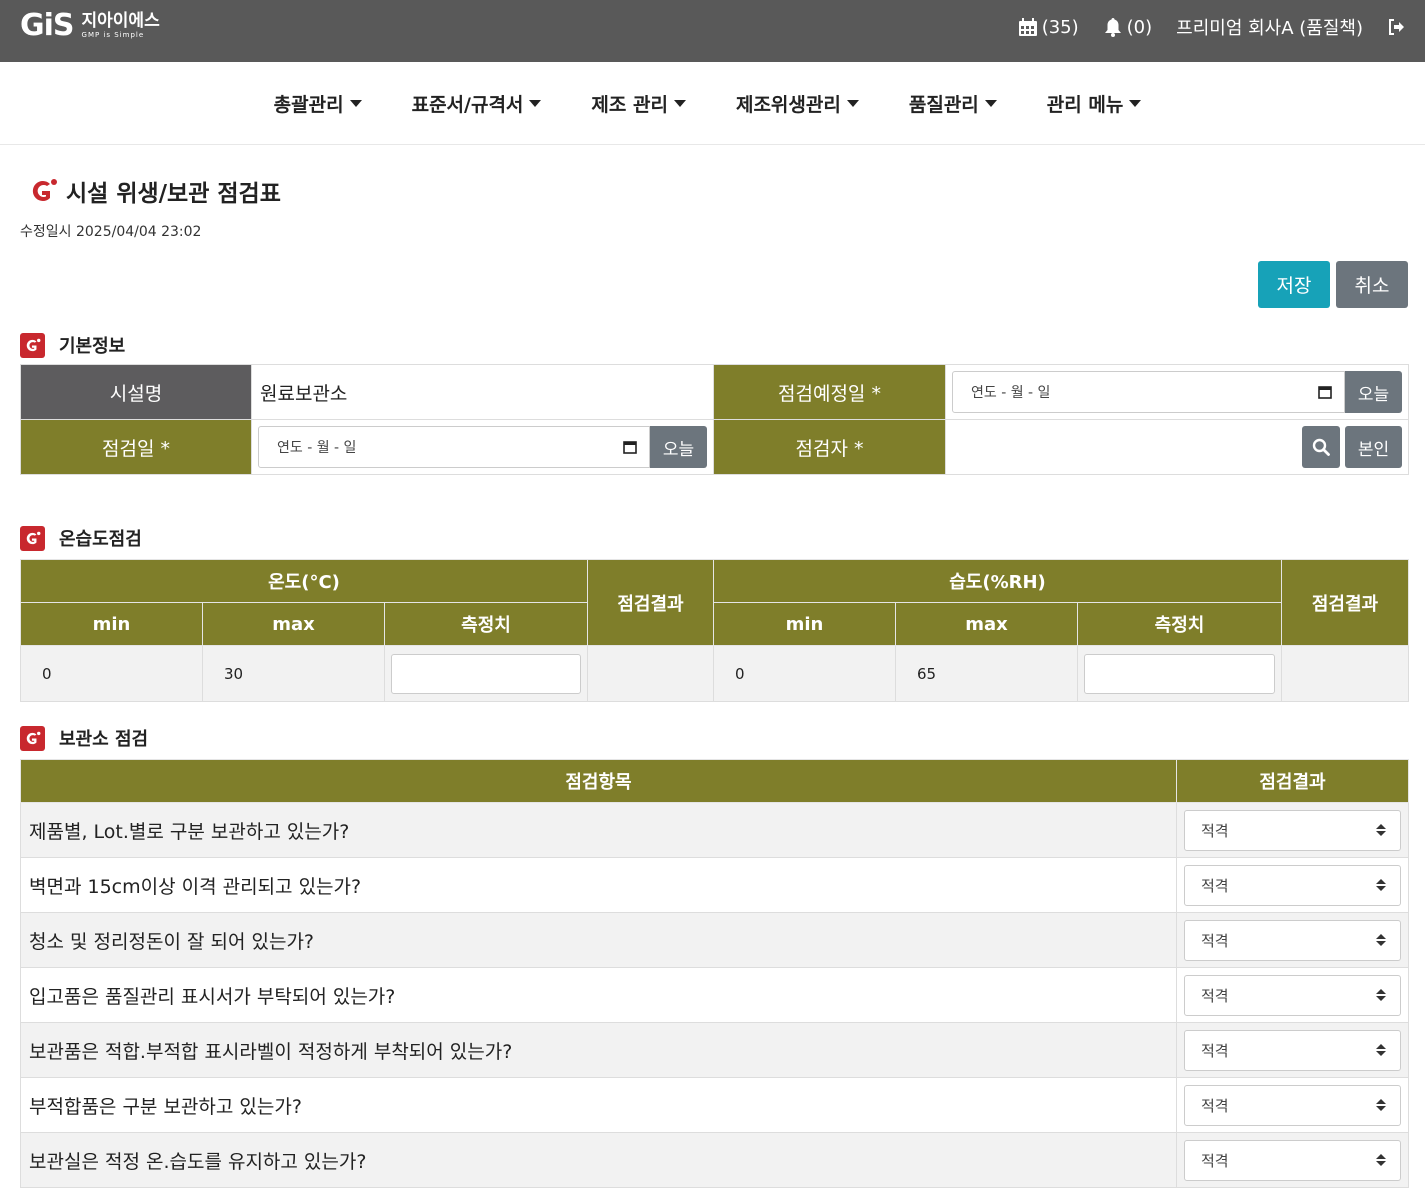 This screenshot has height=1198, width=1425. I want to click on table-row: 입고품은 품질관리 표시서가 부탁되어 있는가? 적격, so click(714, 995).